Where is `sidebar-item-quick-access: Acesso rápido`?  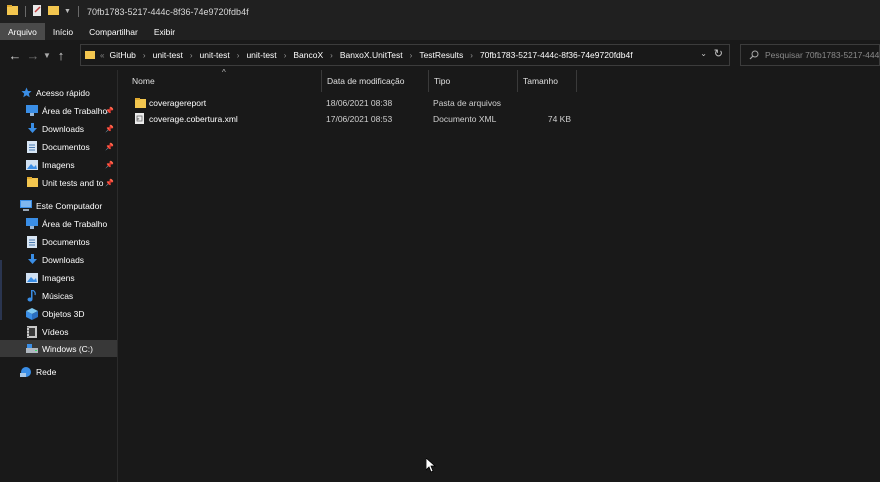
sidebar-item-quick-access: Acesso rápido is located at coordinates (58, 92).